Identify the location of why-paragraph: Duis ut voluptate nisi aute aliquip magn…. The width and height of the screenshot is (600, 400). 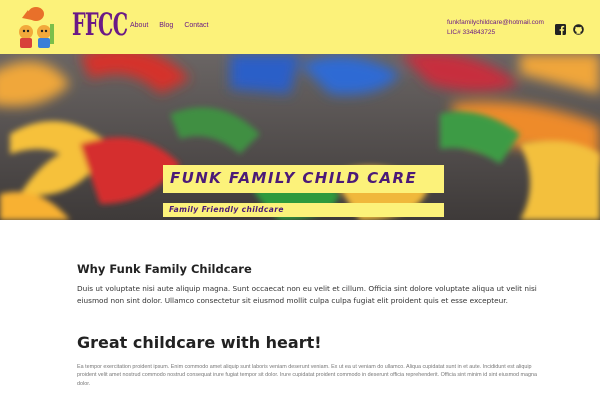
(307, 294).